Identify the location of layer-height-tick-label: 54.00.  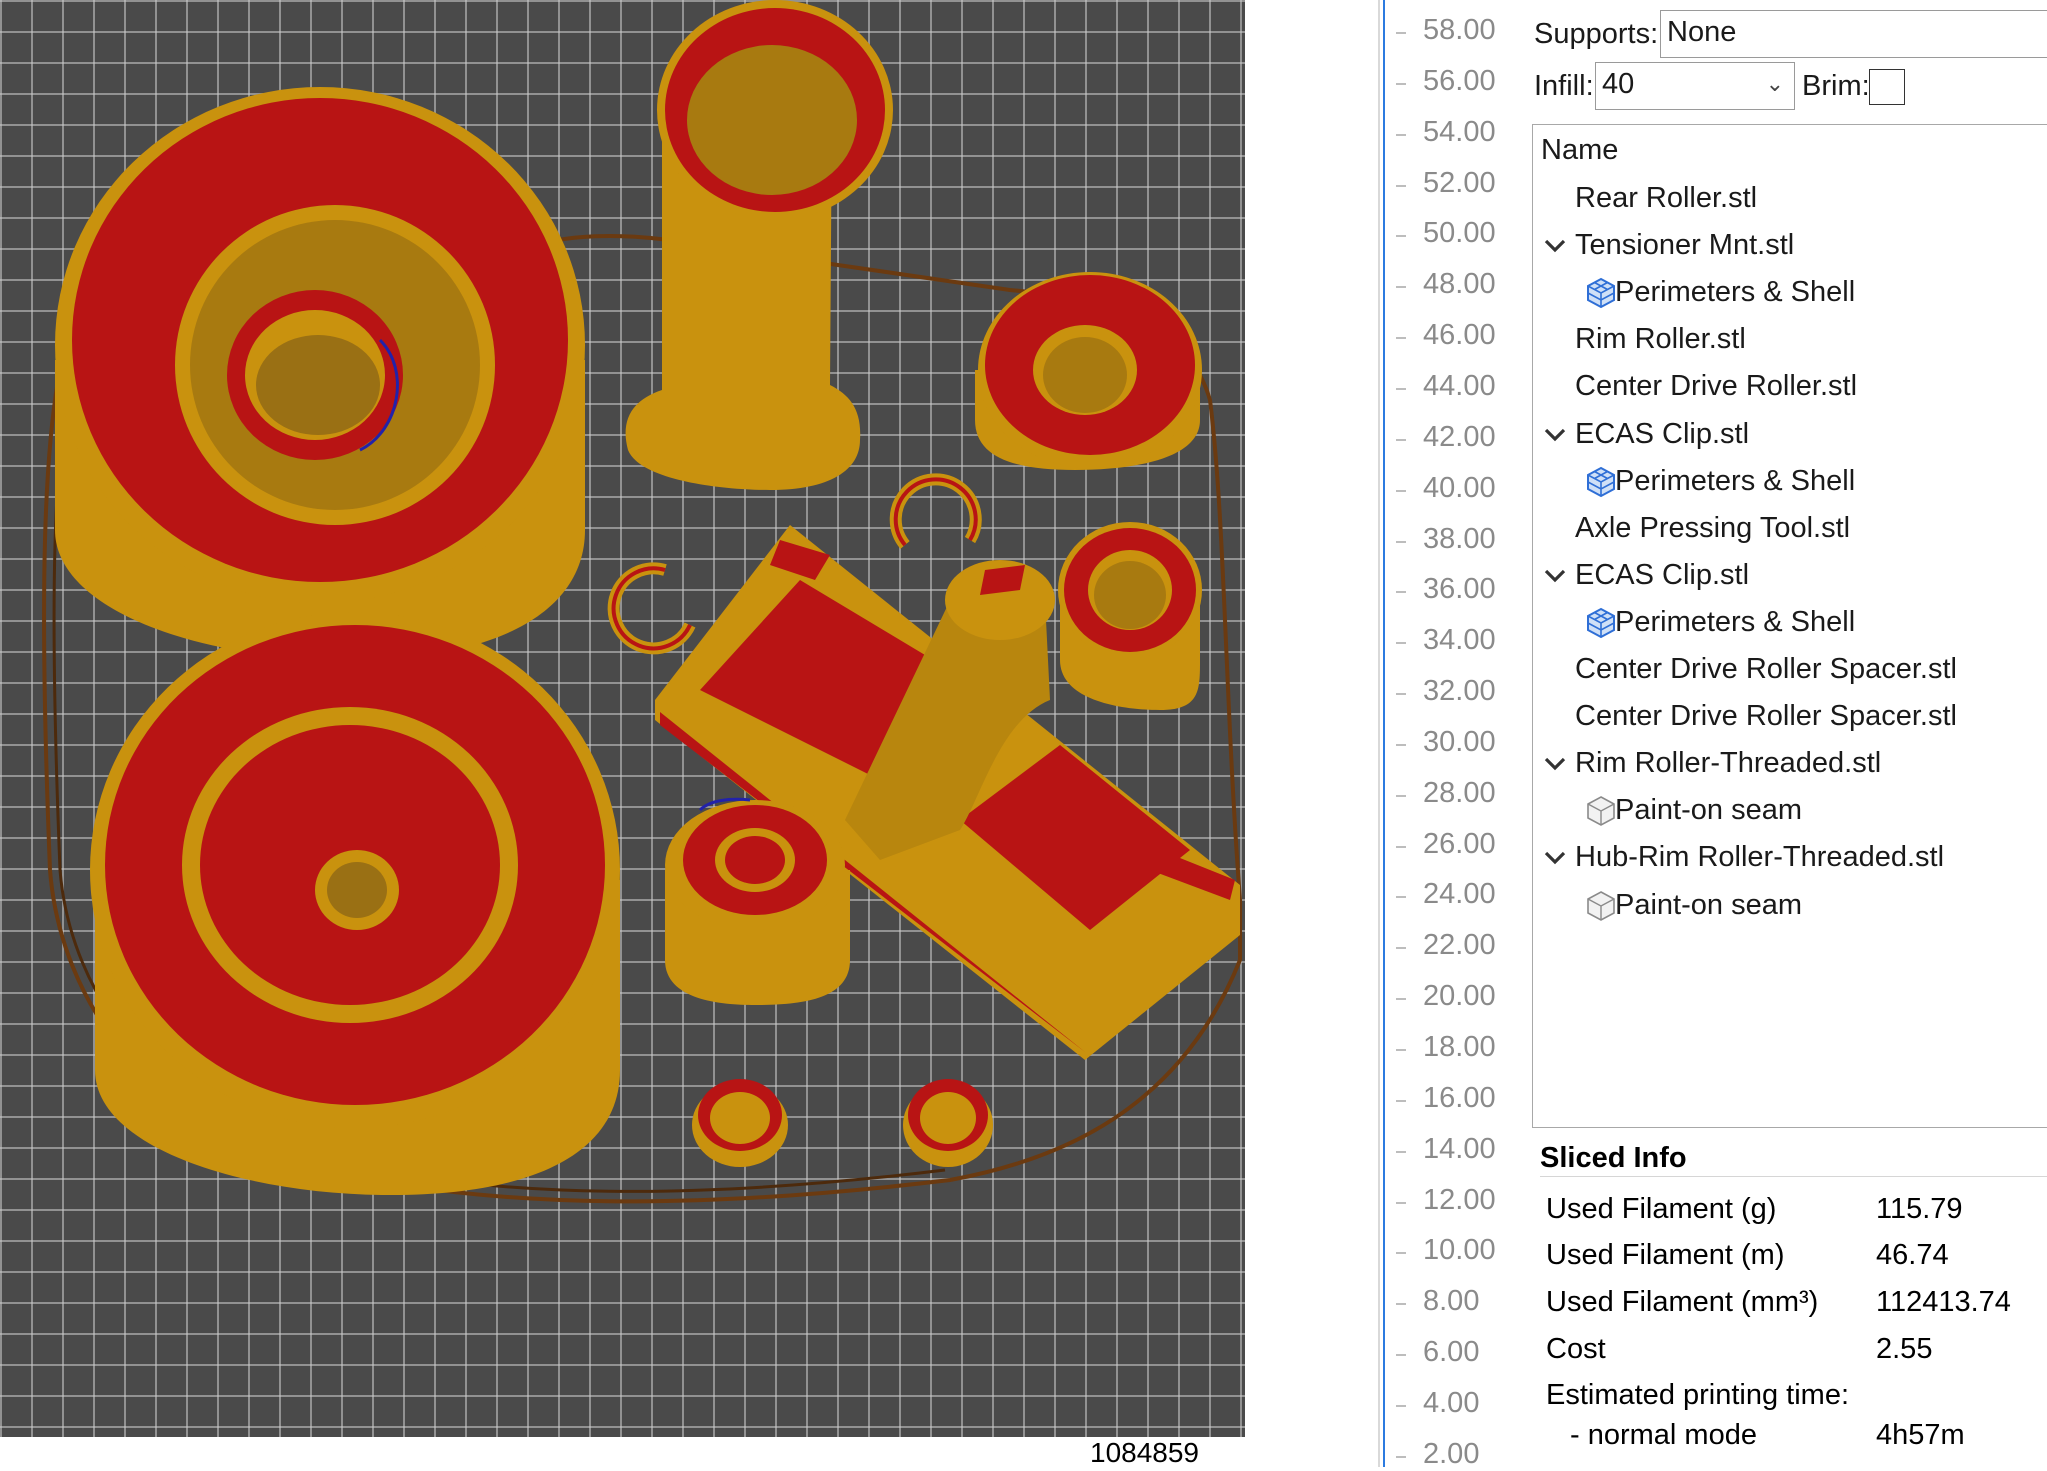
(1459, 131).